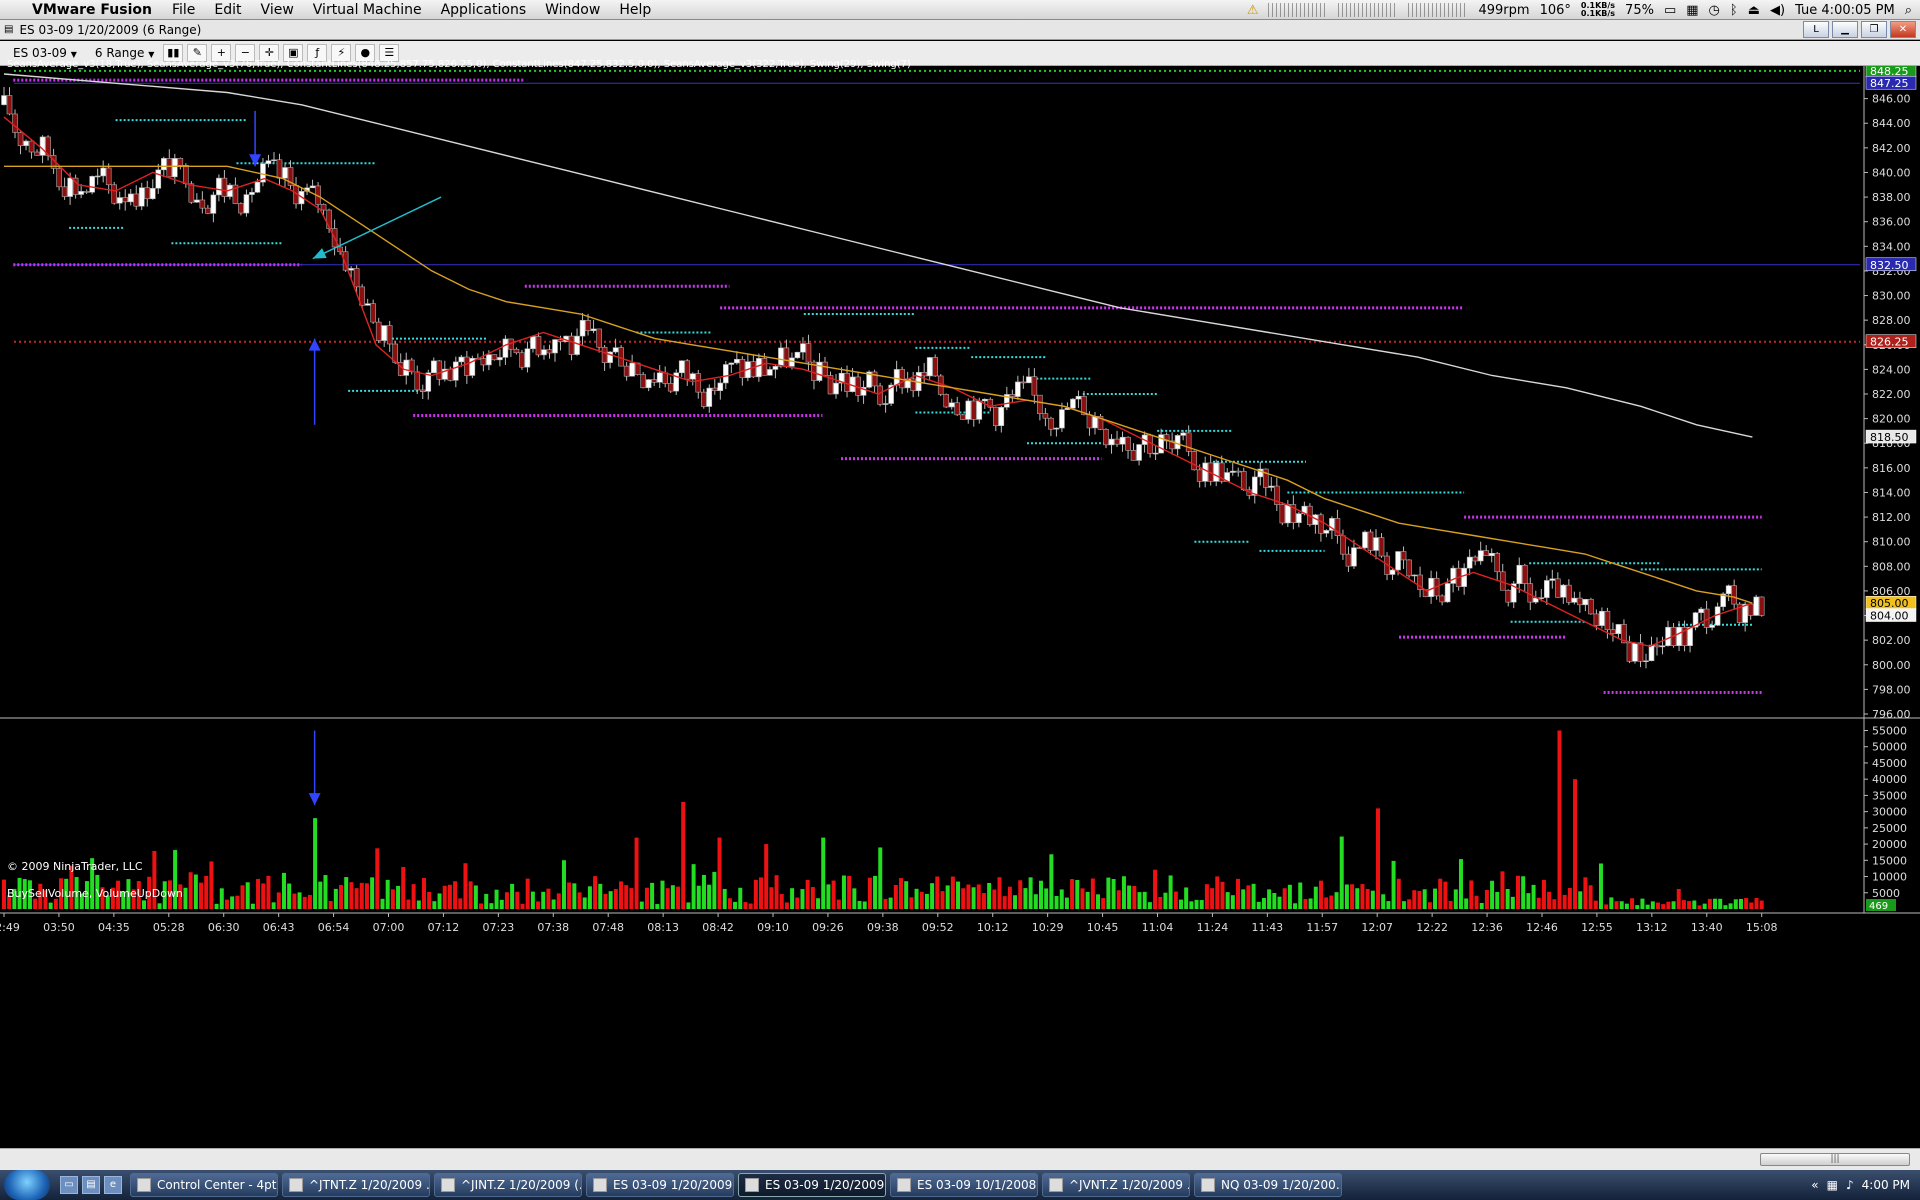 This screenshot has height=1200, width=1920. Describe the element at coordinates (227, 10) in the screenshot. I see `menu-edit: Edit` at that location.